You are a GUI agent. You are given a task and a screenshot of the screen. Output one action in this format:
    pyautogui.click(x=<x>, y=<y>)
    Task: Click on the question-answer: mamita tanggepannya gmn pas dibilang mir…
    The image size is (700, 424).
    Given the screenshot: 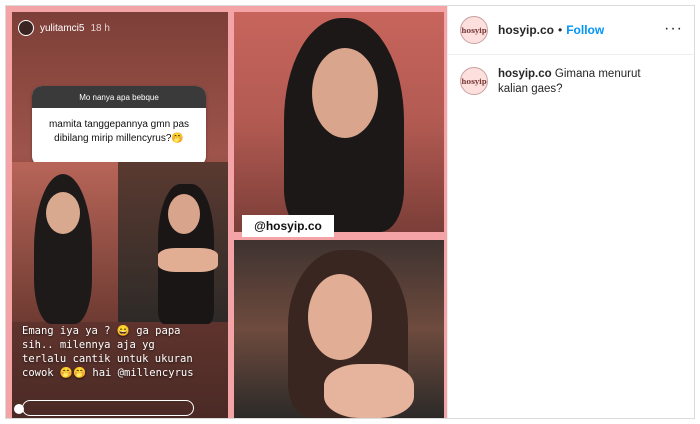 What is the action you would take?
    pyautogui.click(x=119, y=131)
    